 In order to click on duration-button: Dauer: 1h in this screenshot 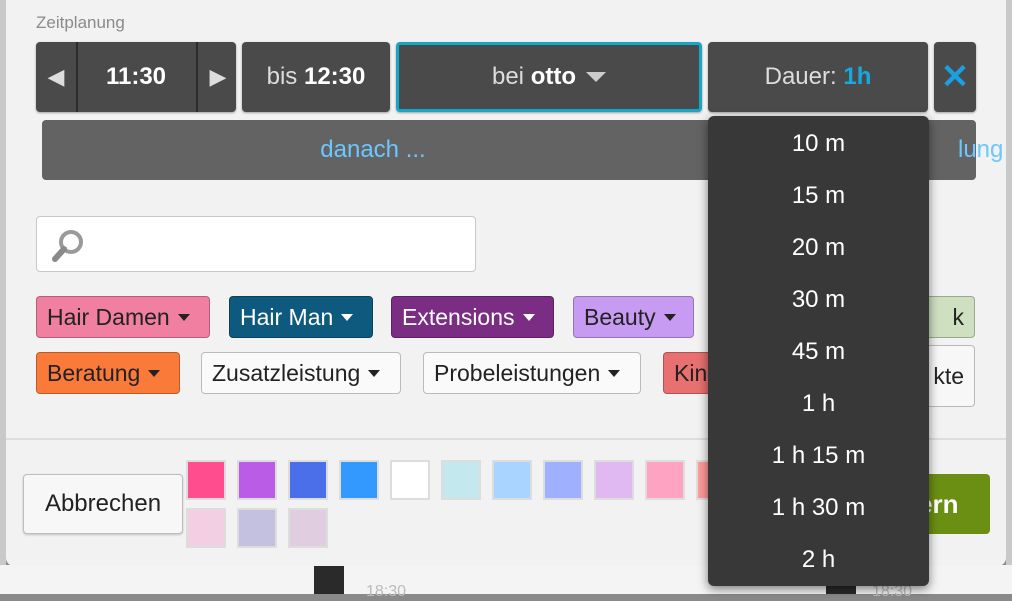, I will do `click(818, 77)`.